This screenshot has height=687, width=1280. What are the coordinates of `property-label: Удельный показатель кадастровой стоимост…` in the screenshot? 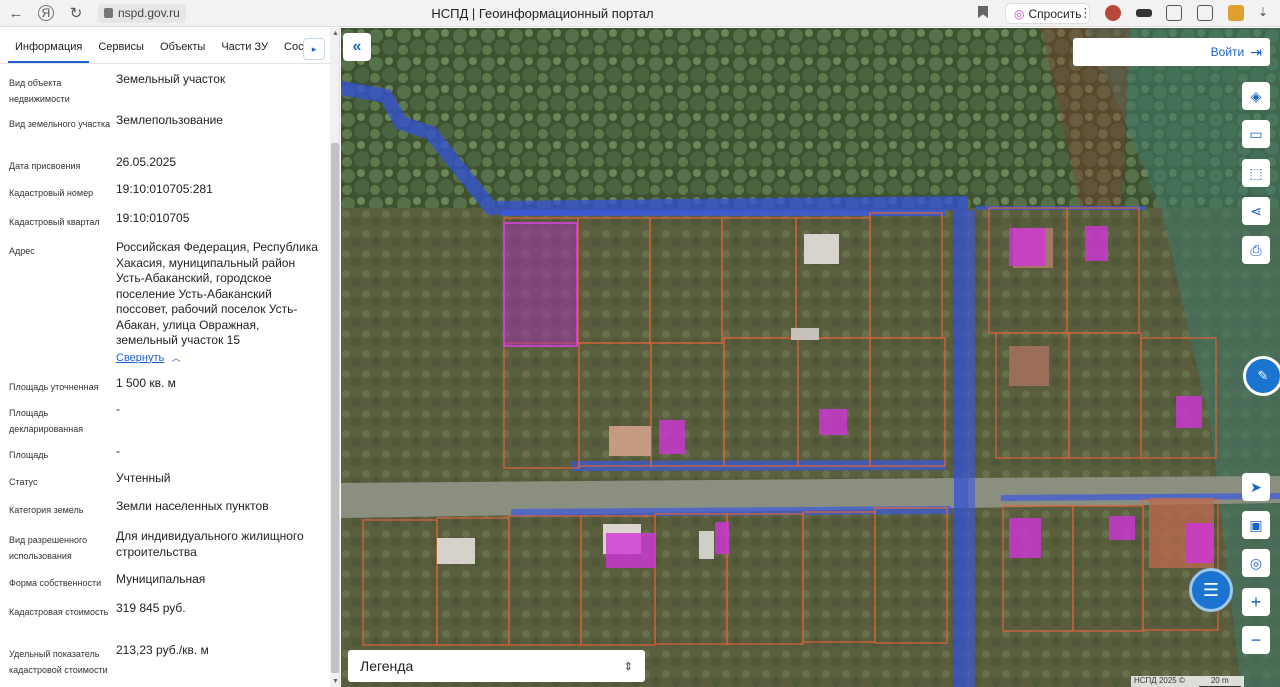 It's located at (58, 662).